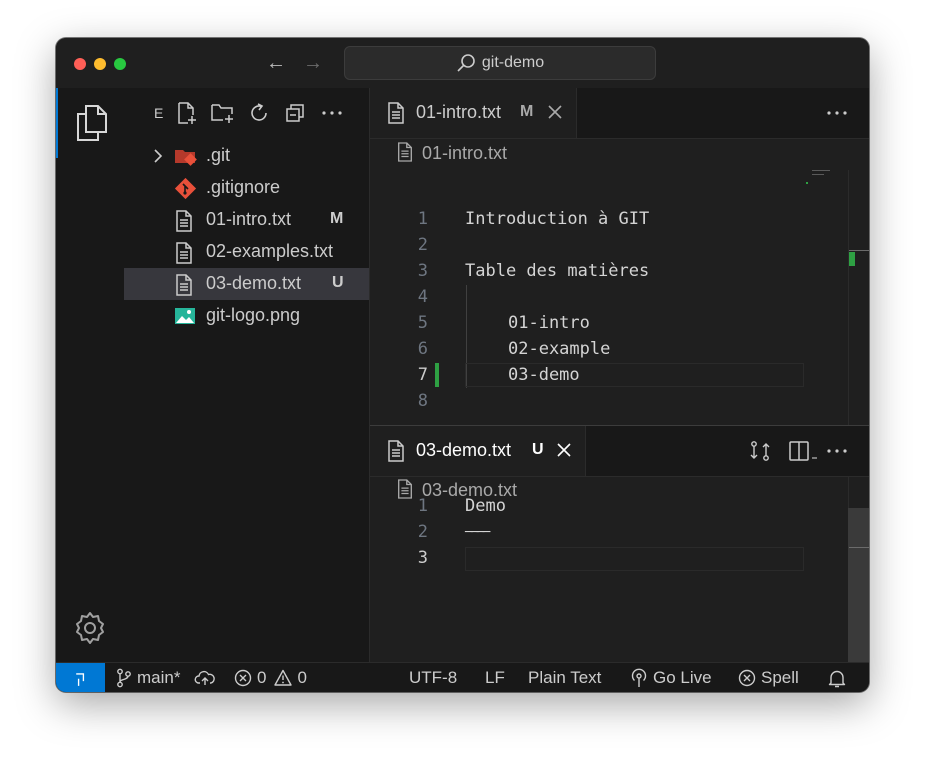 This screenshot has height=767, width=925. Describe the element at coordinates (80, 677) in the screenshot. I see `remote-indicator-button` at that location.